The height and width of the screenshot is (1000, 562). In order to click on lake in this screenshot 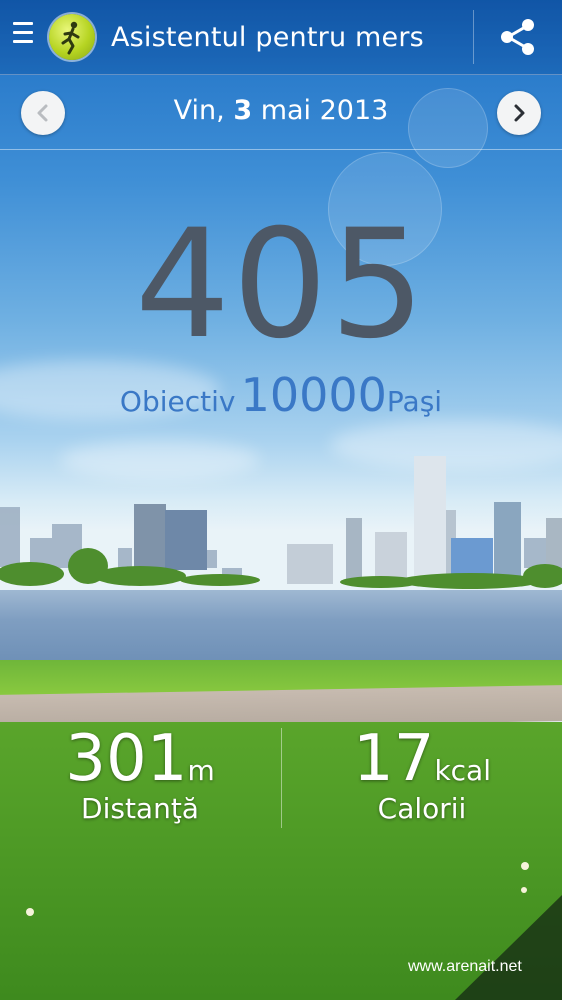, I will do `click(281, 627)`.